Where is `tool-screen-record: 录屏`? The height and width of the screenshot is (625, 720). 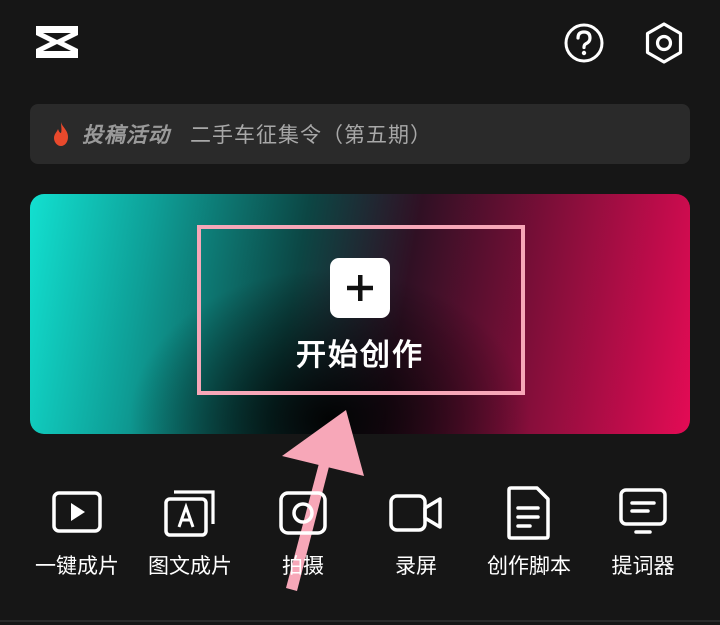 tool-screen-record: 录屏 is located at coordinates (416, 537).